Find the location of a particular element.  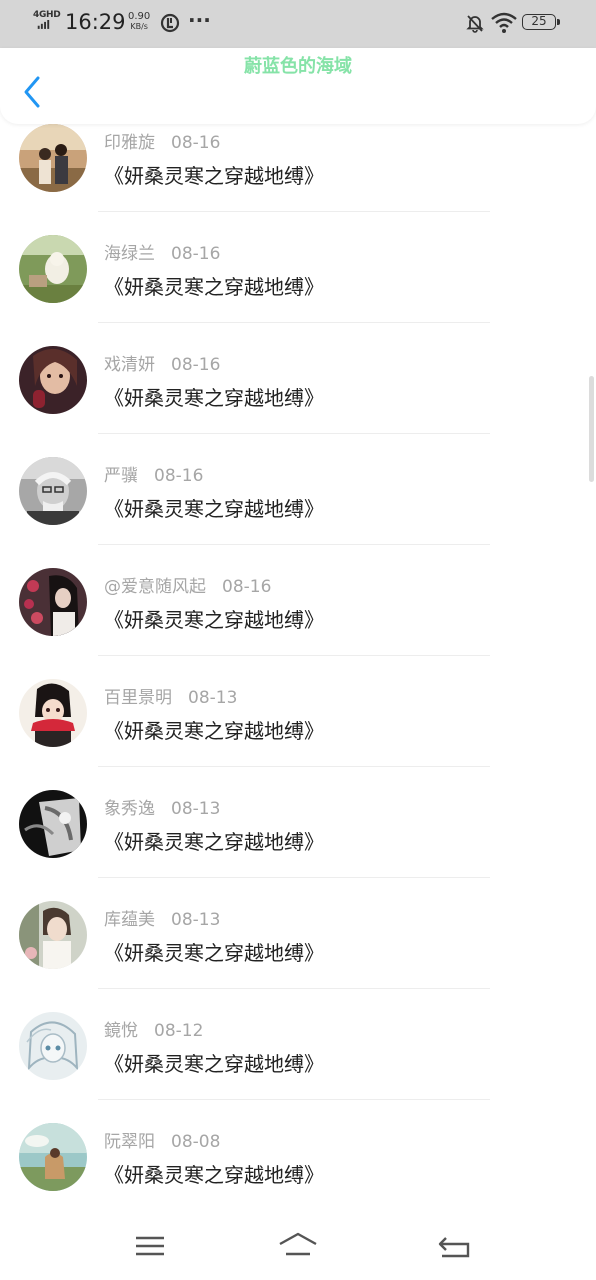

data-indicator-icon is located at coordinates (170, 23).